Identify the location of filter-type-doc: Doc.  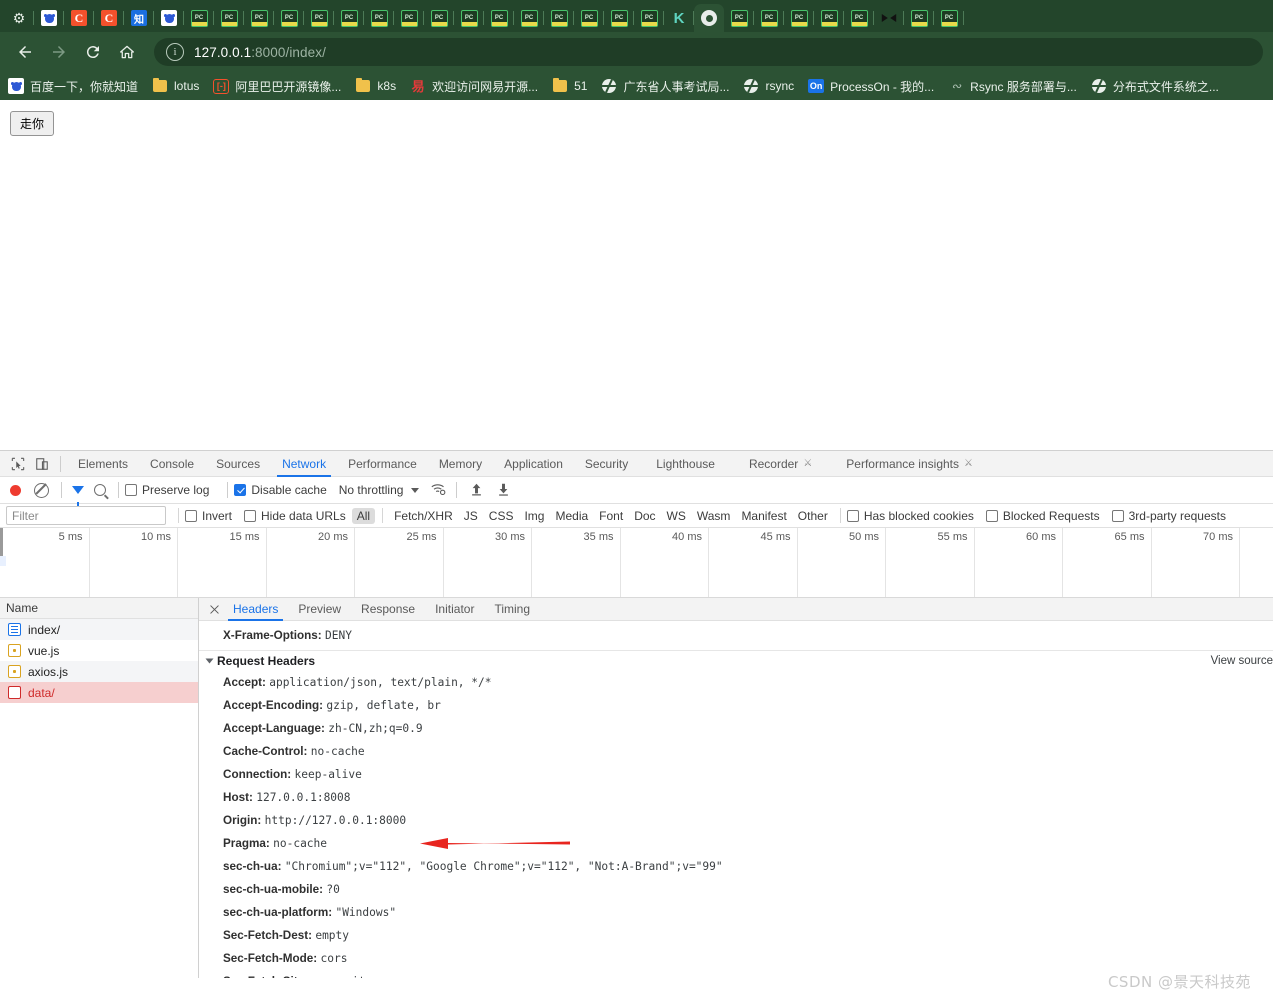
(644, 516).